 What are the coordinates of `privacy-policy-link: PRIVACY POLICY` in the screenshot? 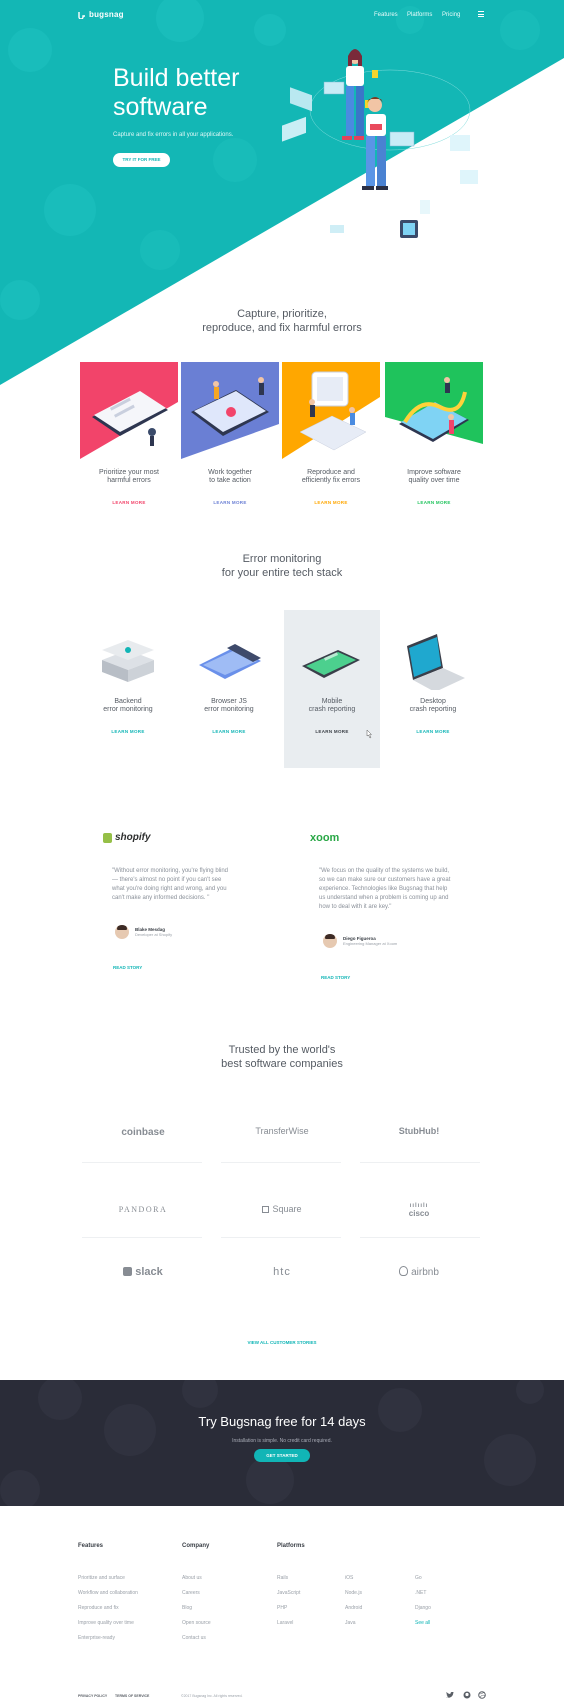 It's located at (92, 1696).